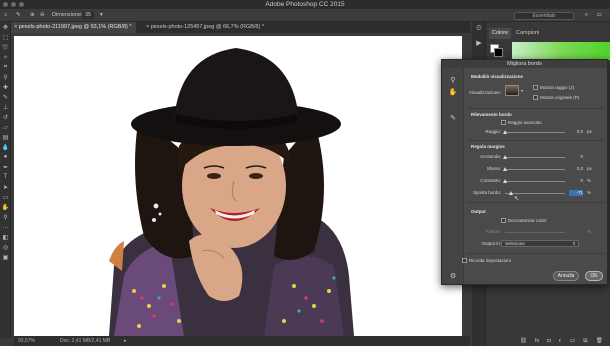 This screenshot has width=610, height=346. Describe the element at coordinates (594, 276) in the screenshot. I see `ok-button: OK` at that location.